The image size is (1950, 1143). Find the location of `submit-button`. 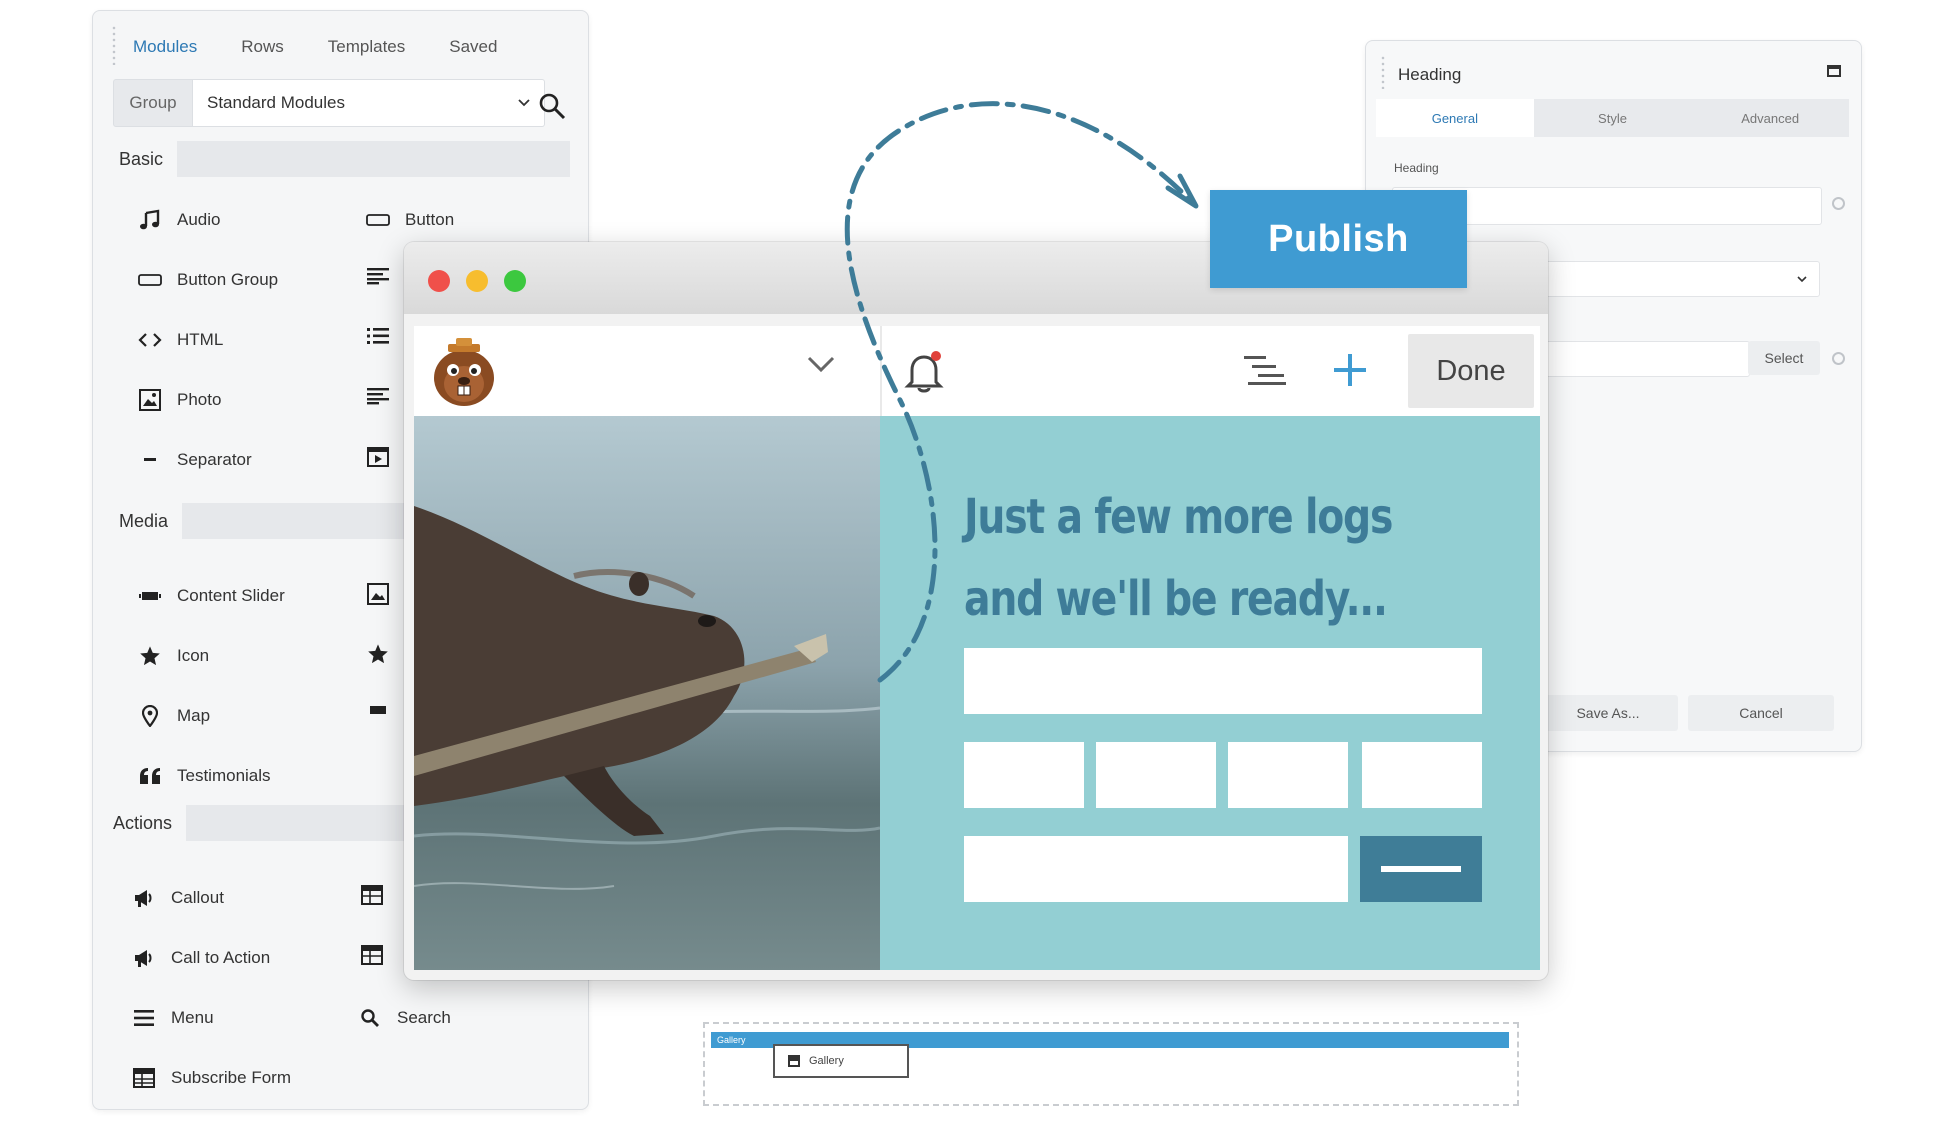

submit-button is located at coordinates (1421, 869).